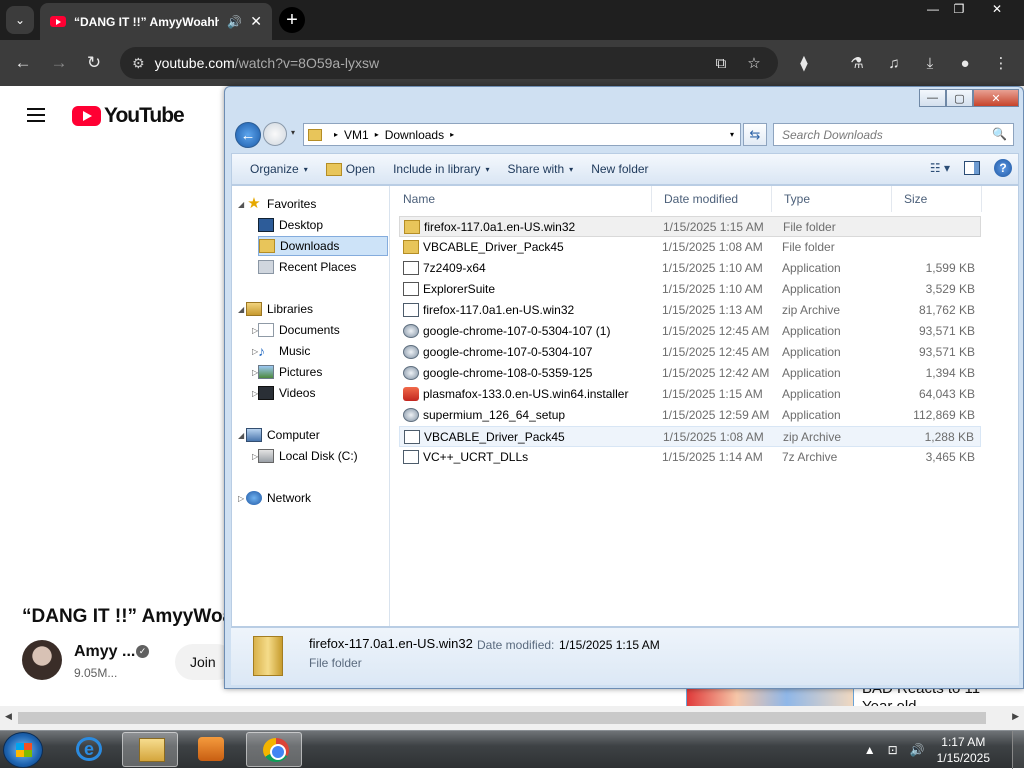 This screenshot has width=1024, height=769. I want to click on browser-menu-icon: ⋮, so click(1001, 63).